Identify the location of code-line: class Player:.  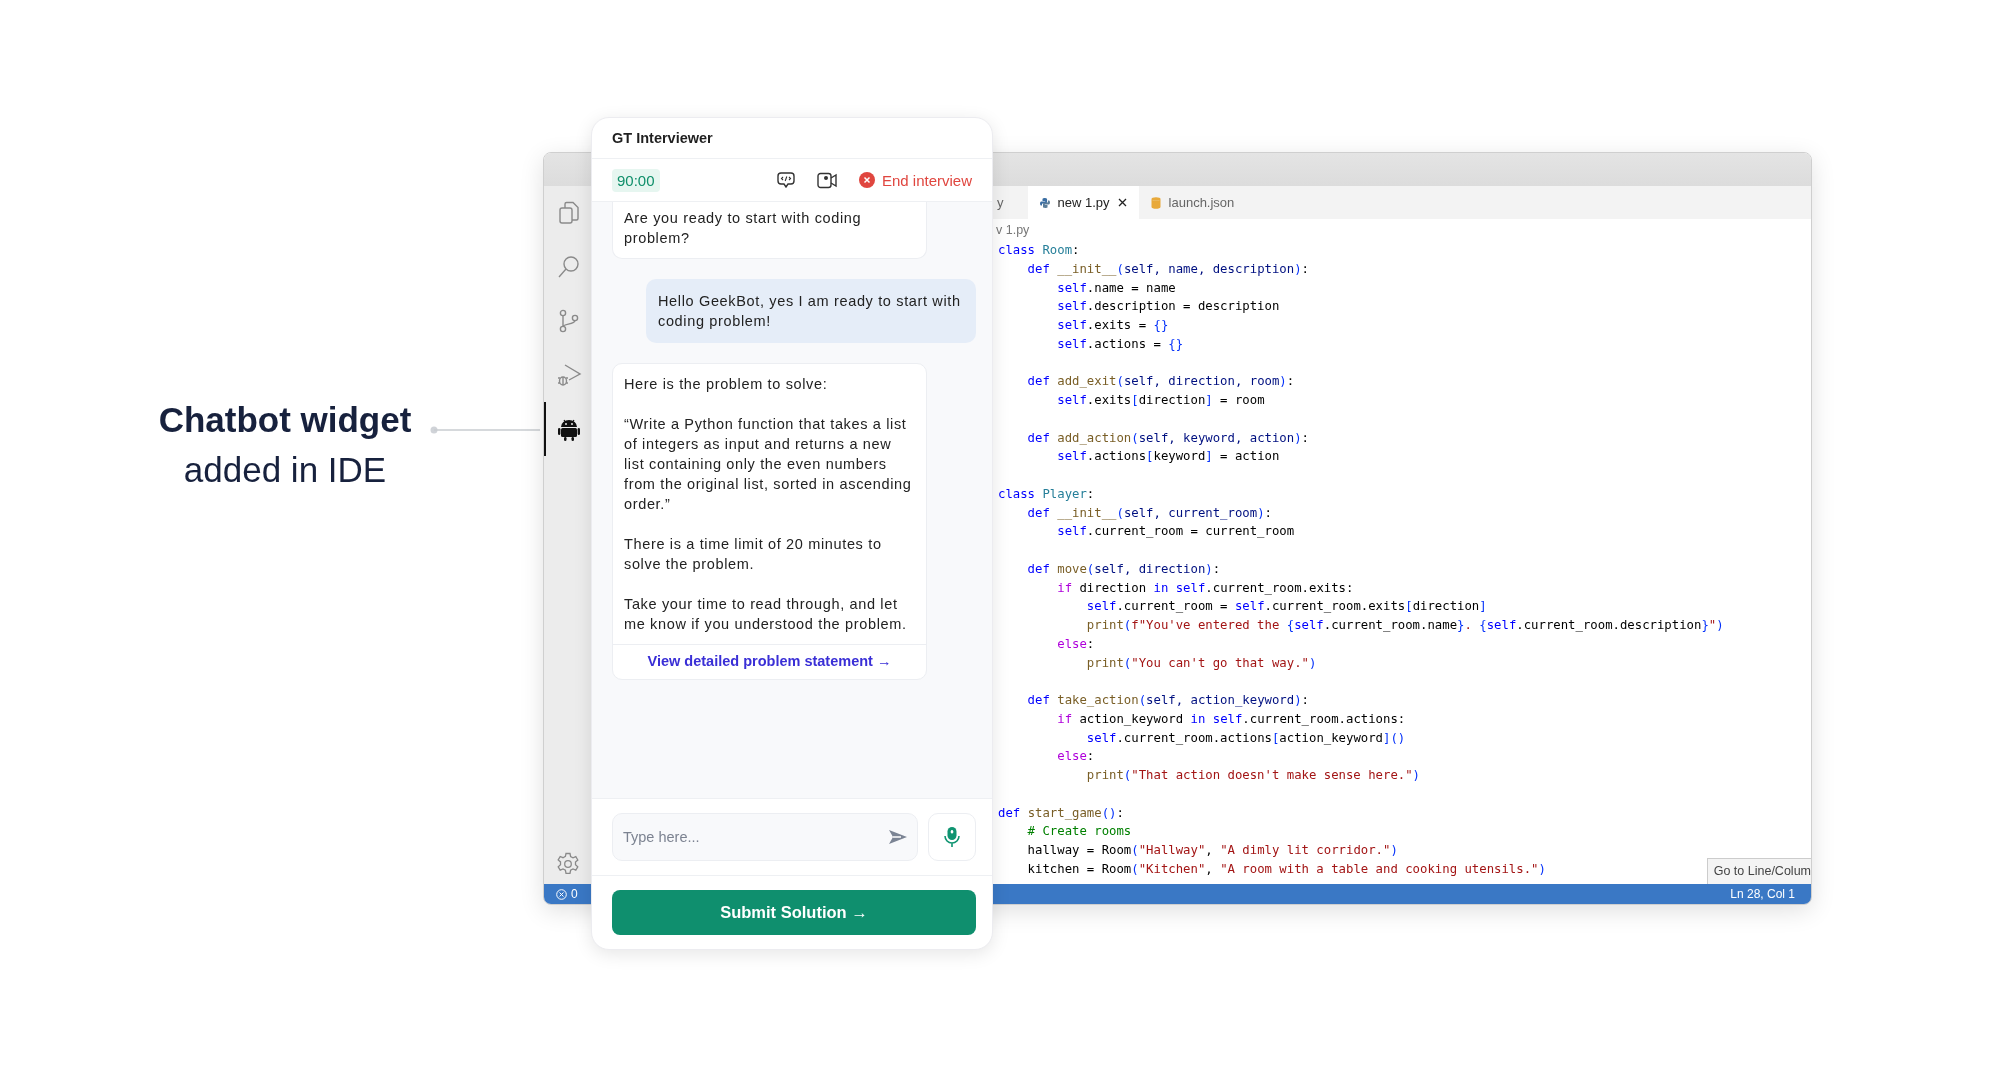
(1046, 494).